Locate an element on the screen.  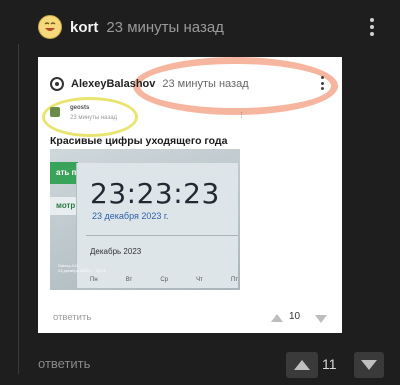
screenshot-downvote-icon is located at coordinates (321, 319).